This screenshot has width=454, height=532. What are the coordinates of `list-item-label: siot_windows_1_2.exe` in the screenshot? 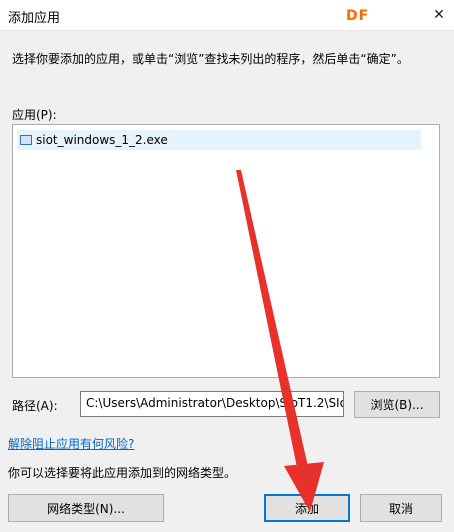 It's located at (102, 140).